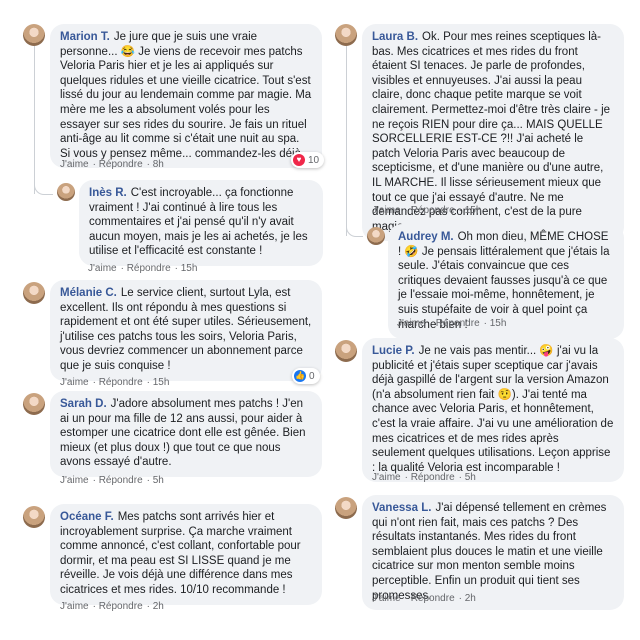  I want to click on thread-line-laura, so click(346, 141).